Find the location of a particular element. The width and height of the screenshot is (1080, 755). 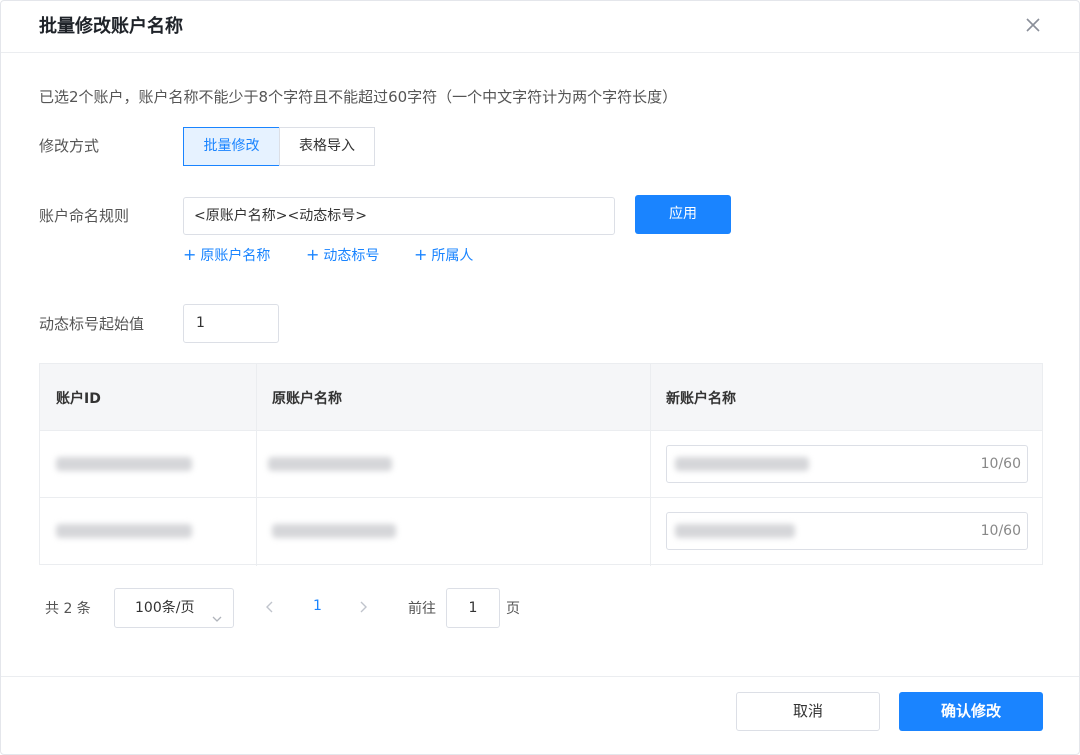

add-dynamic-number-link: + 动态标号 is located at coordinates (342, 255).